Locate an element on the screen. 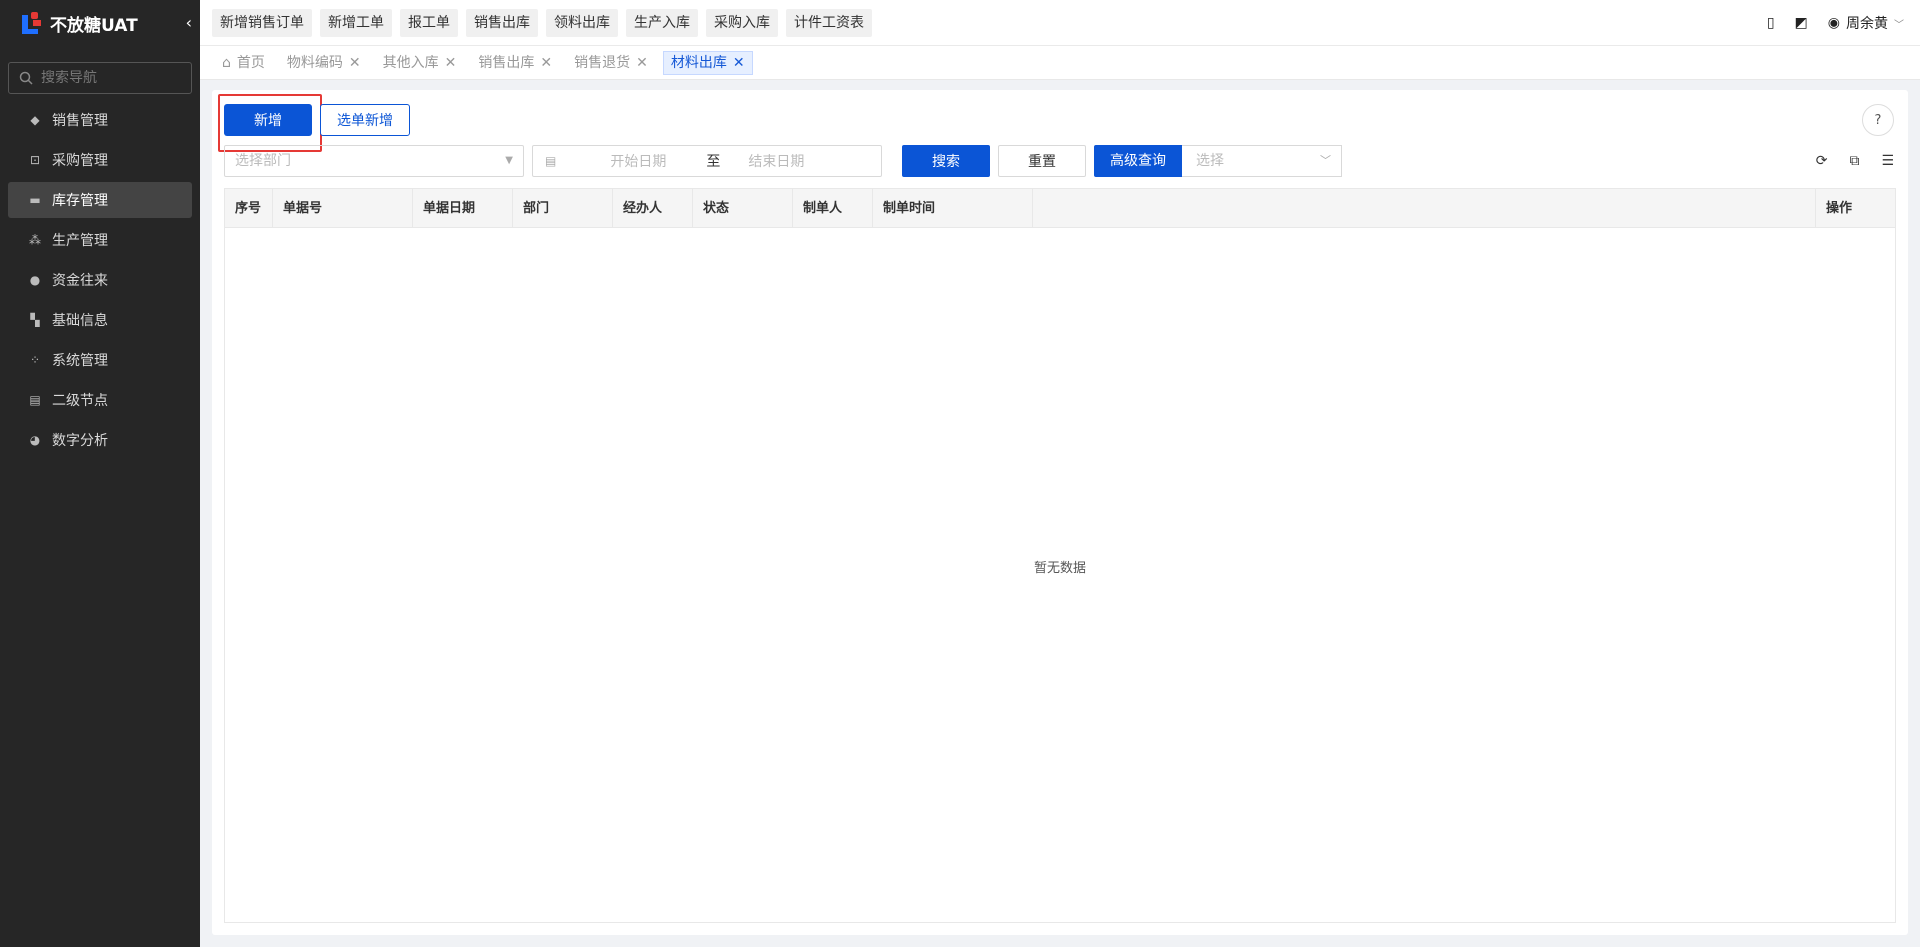  tab-home: ⌂ 首页 is located at coordinates (247, 63).